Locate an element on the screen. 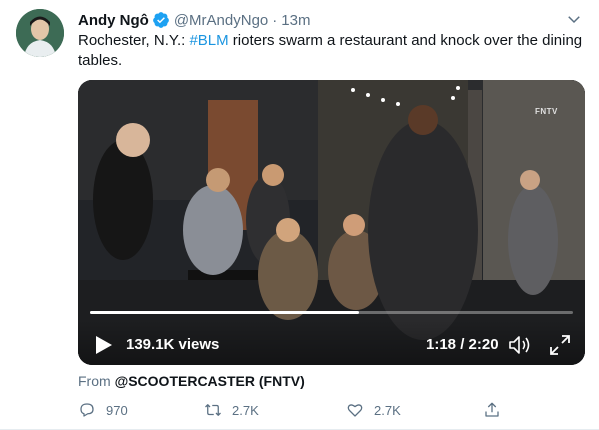 The height and width of the screenshot is (430, 599). tweet-header: Andy Ngô @MrAndyNgo · 13m is located at coordinates (194, 20).